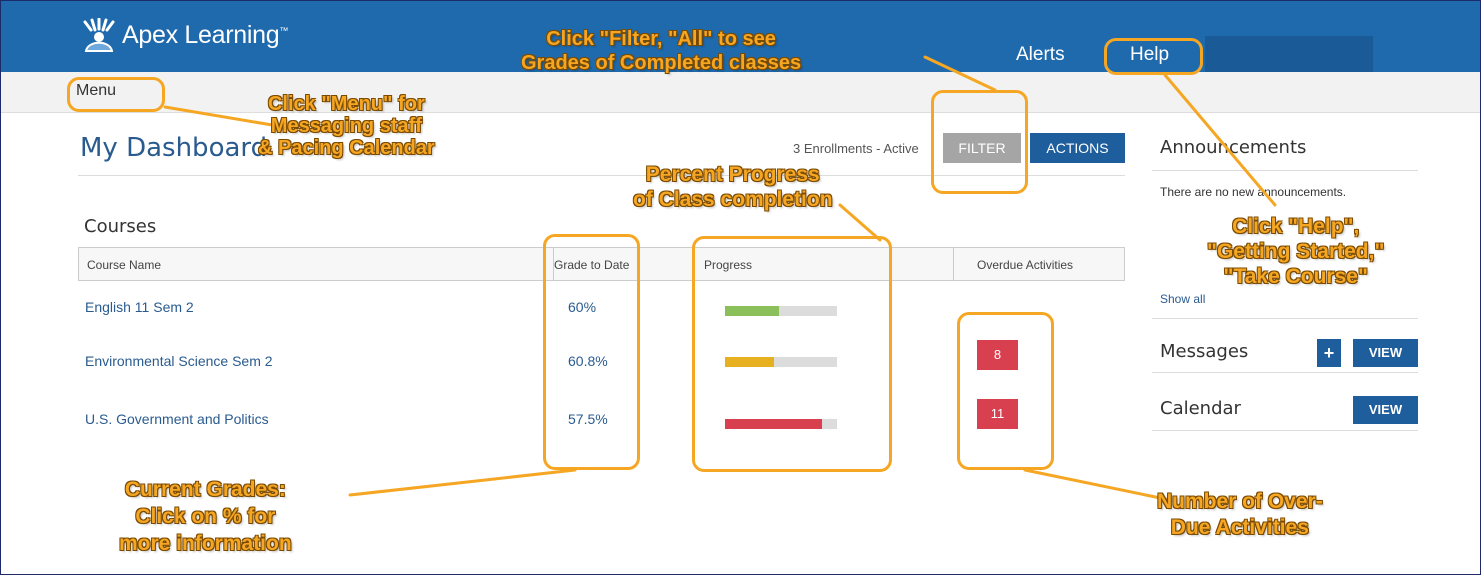 This screenshot has width=1481, height=575. I want to click on annotation-grades-line-2: Click on % for, so click(205, 516).